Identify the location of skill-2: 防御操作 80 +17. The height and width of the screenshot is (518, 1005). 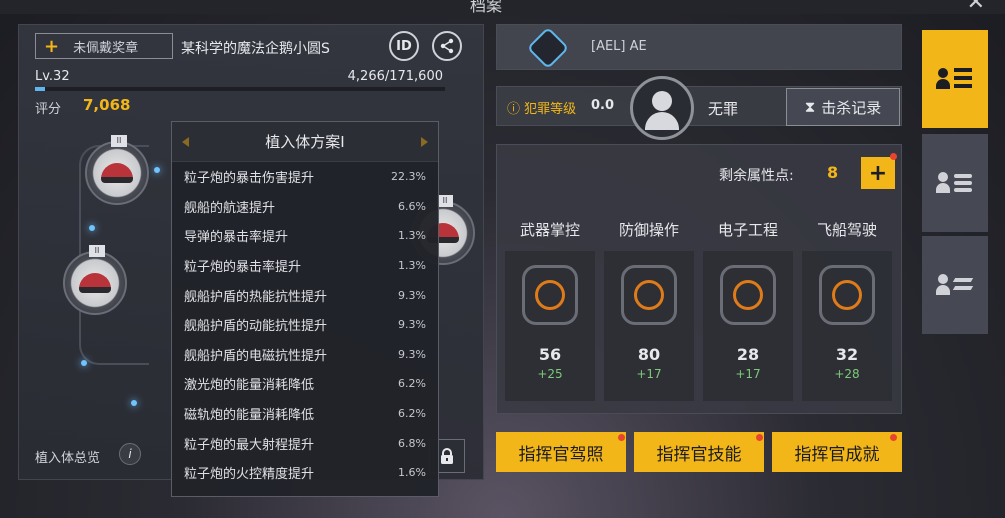
(649, 311).